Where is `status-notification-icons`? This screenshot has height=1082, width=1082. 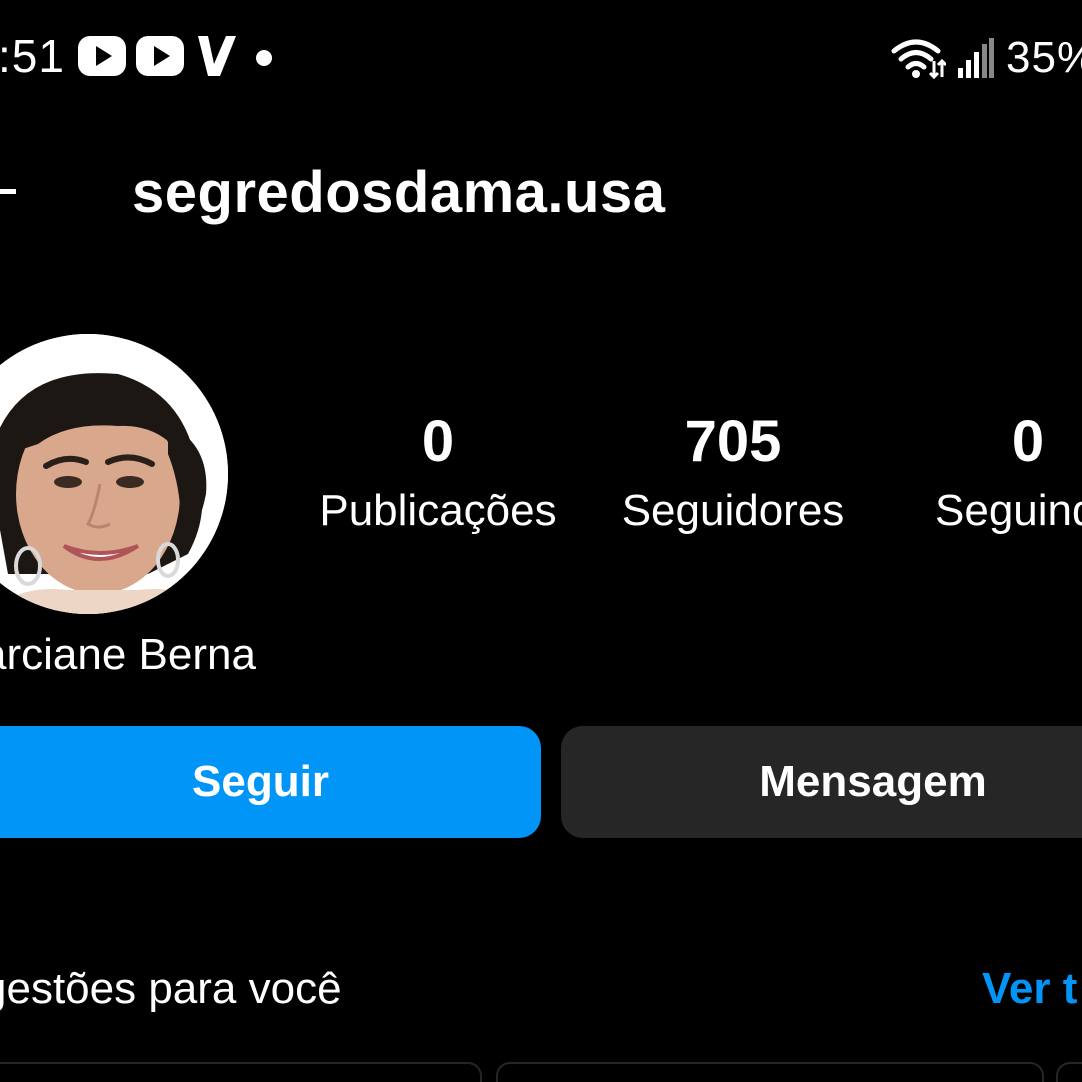
status-notification-icons is located at coordinates (178, 56).